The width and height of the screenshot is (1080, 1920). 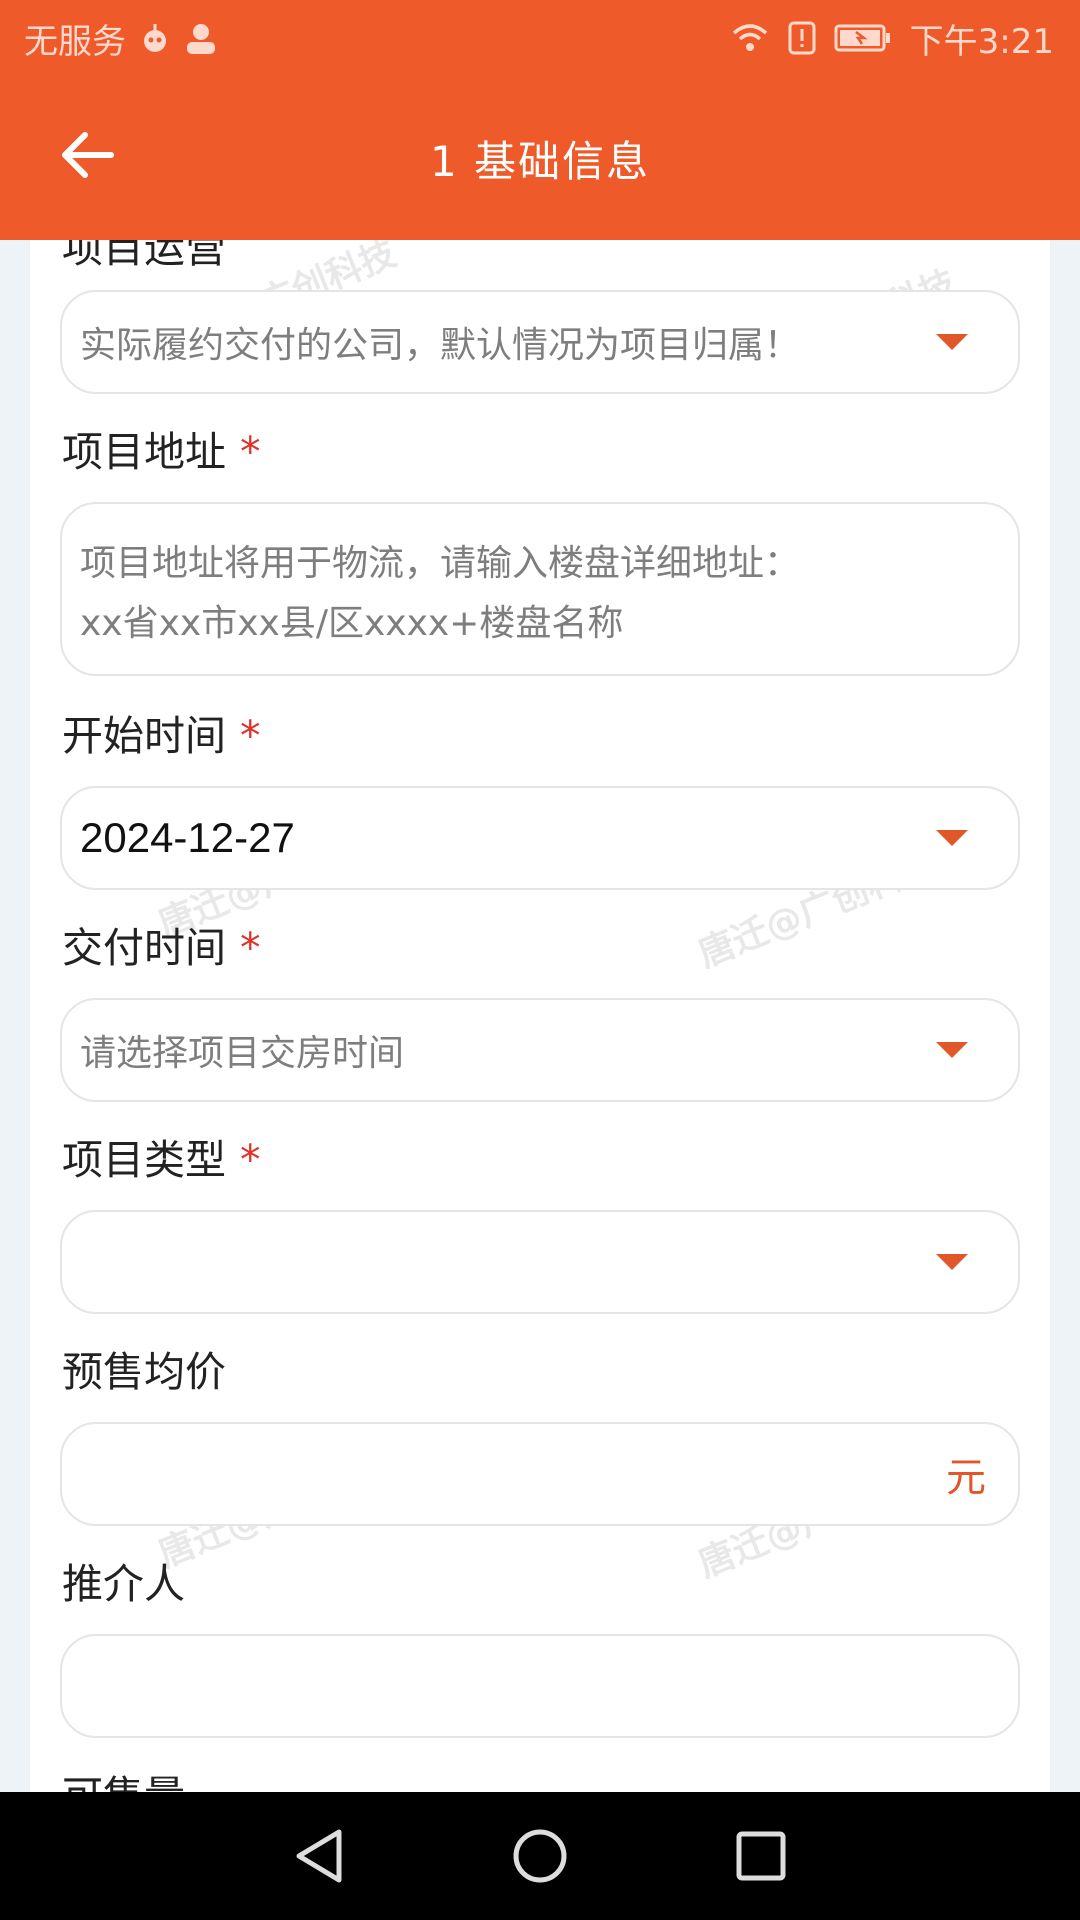 I want to click on status-bar: 无服务 下午3:21, so click(x=540, y=38).